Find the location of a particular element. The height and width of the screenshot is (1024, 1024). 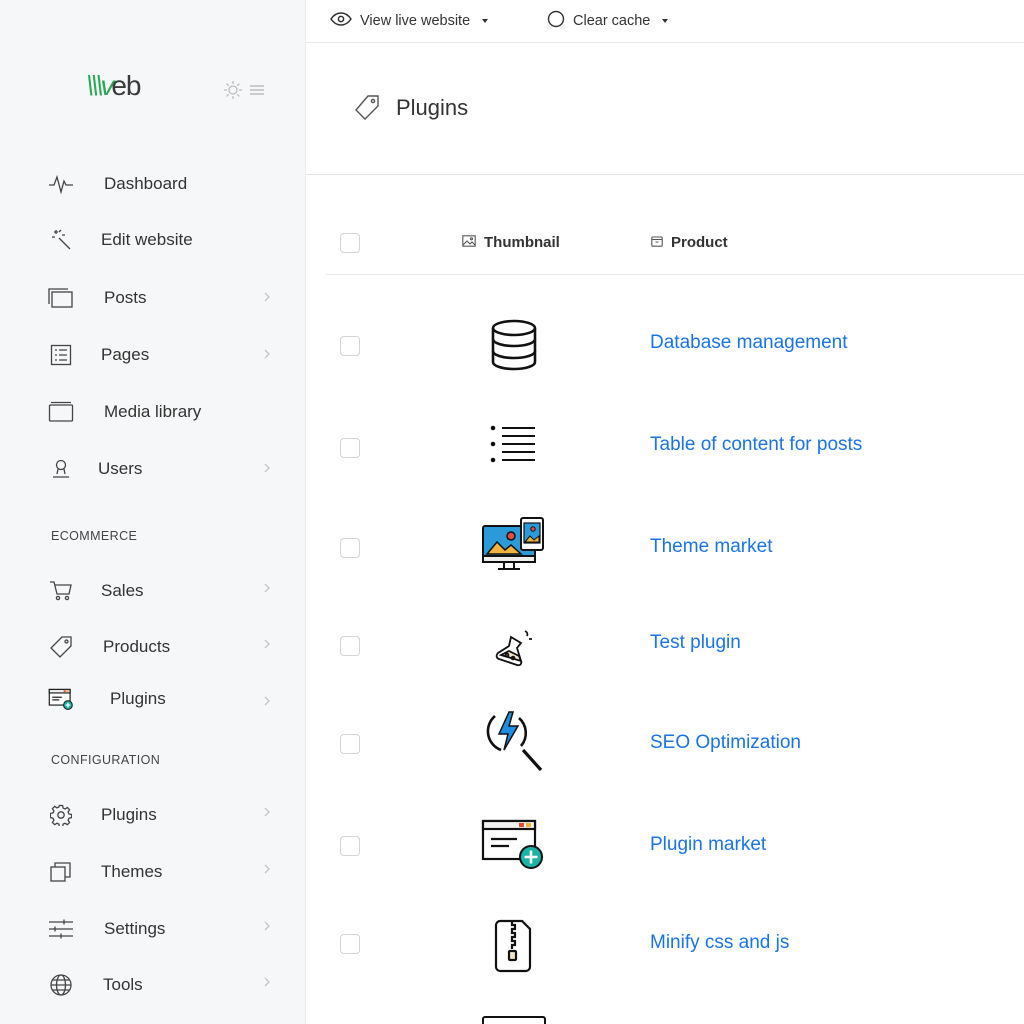

sidebar-item-settings: Settings is located at coordinates (153, 929).